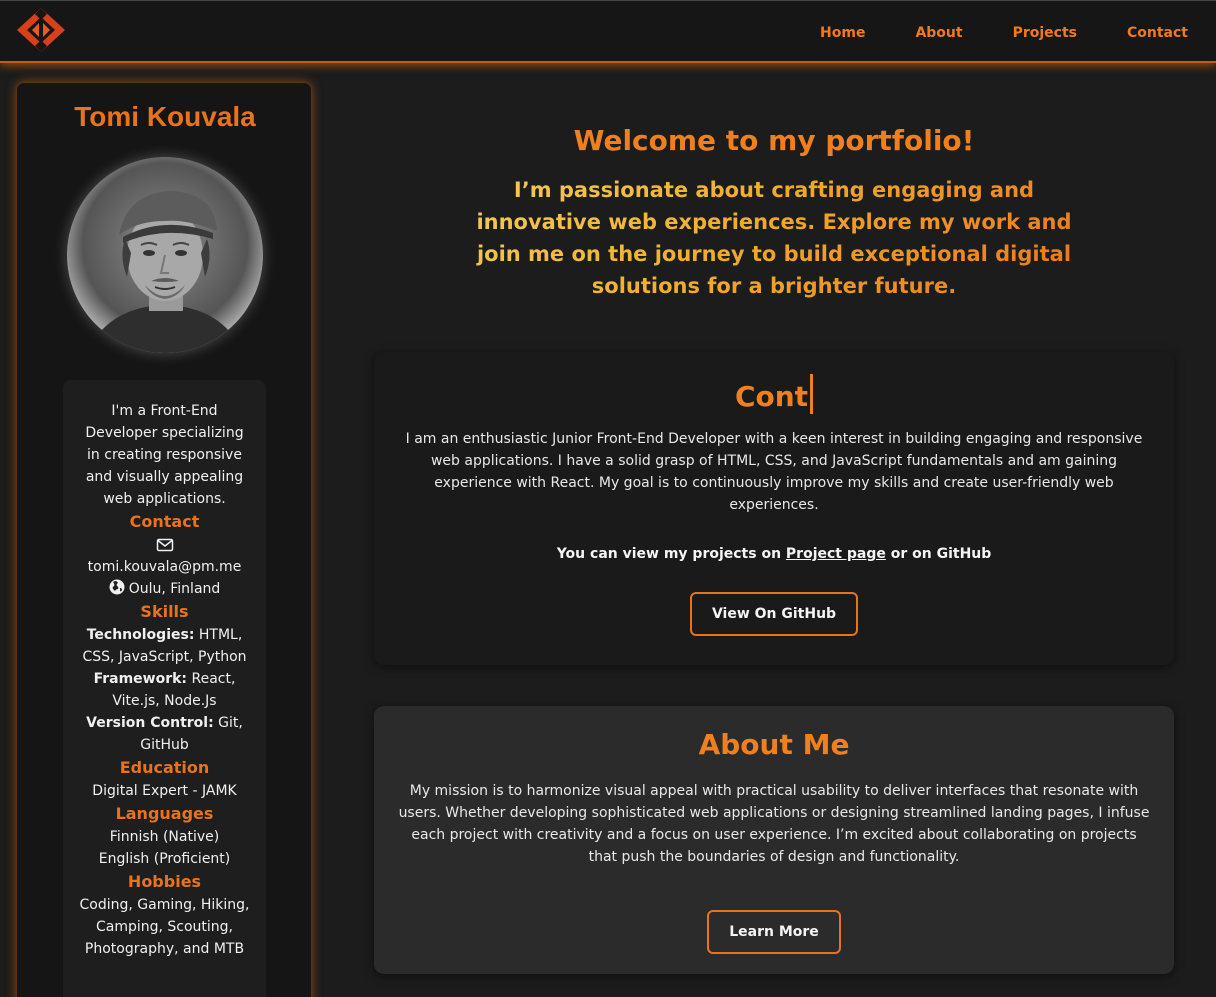  I want to click on language-item: English (Proficient), so click(164, 859).